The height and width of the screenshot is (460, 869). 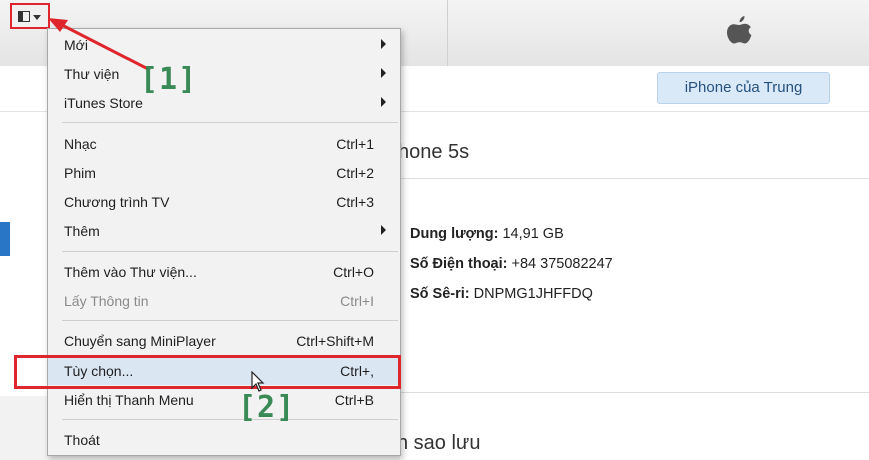 What do you see at coordinates (355, 173) in the screenshot?
I see `menu-item-shortcut: Ctrl+2` at bounding box center [355, 173].